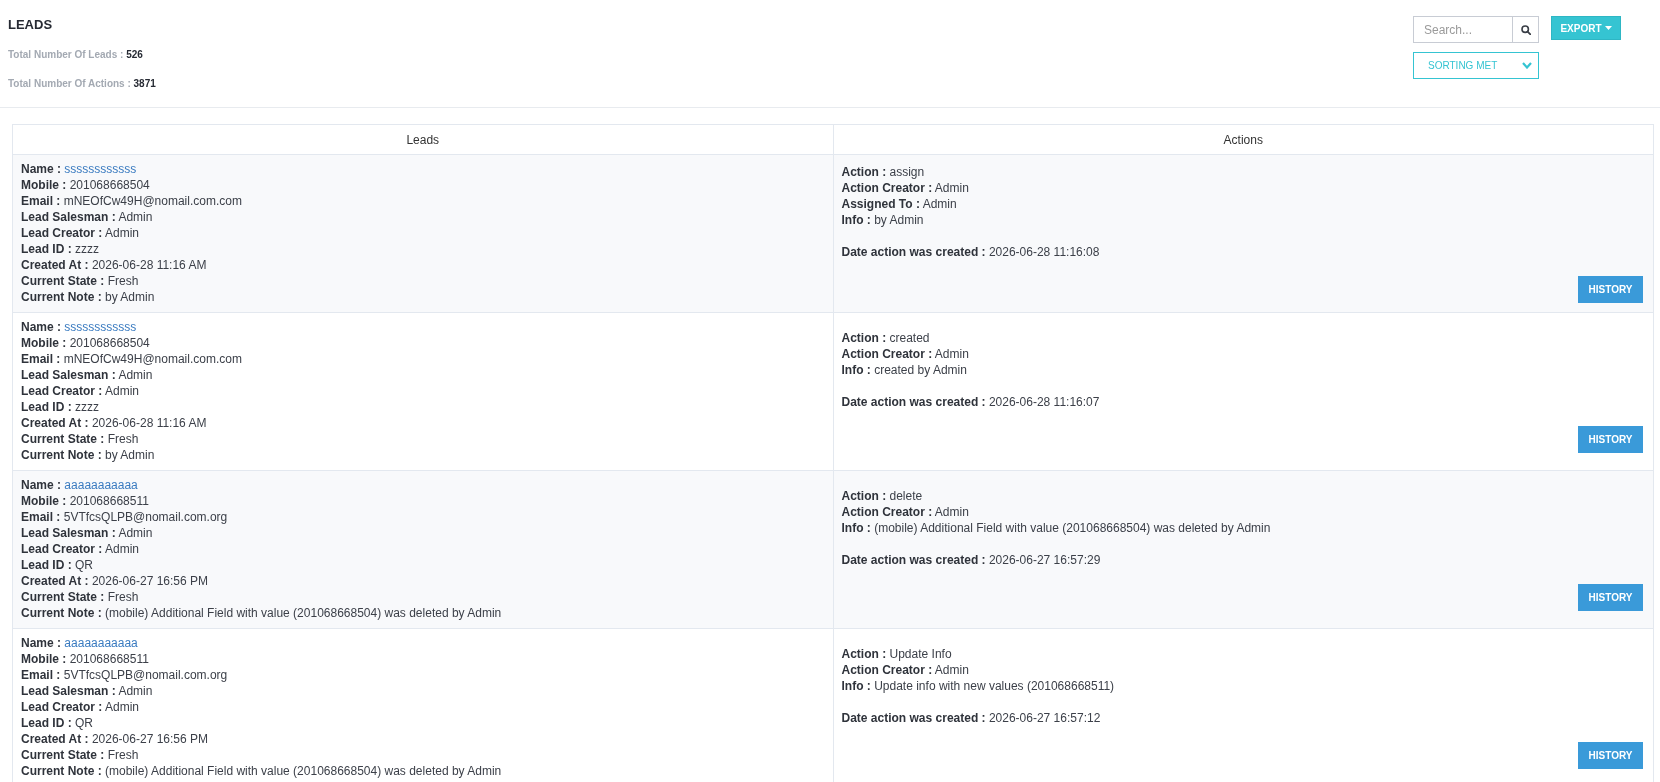 Image resolution: width=1660 pixels, height=782 pixels. Describe the element at coordinates (880, 203) in the screenshot. I see `field-label: Assigned To :` at that location.